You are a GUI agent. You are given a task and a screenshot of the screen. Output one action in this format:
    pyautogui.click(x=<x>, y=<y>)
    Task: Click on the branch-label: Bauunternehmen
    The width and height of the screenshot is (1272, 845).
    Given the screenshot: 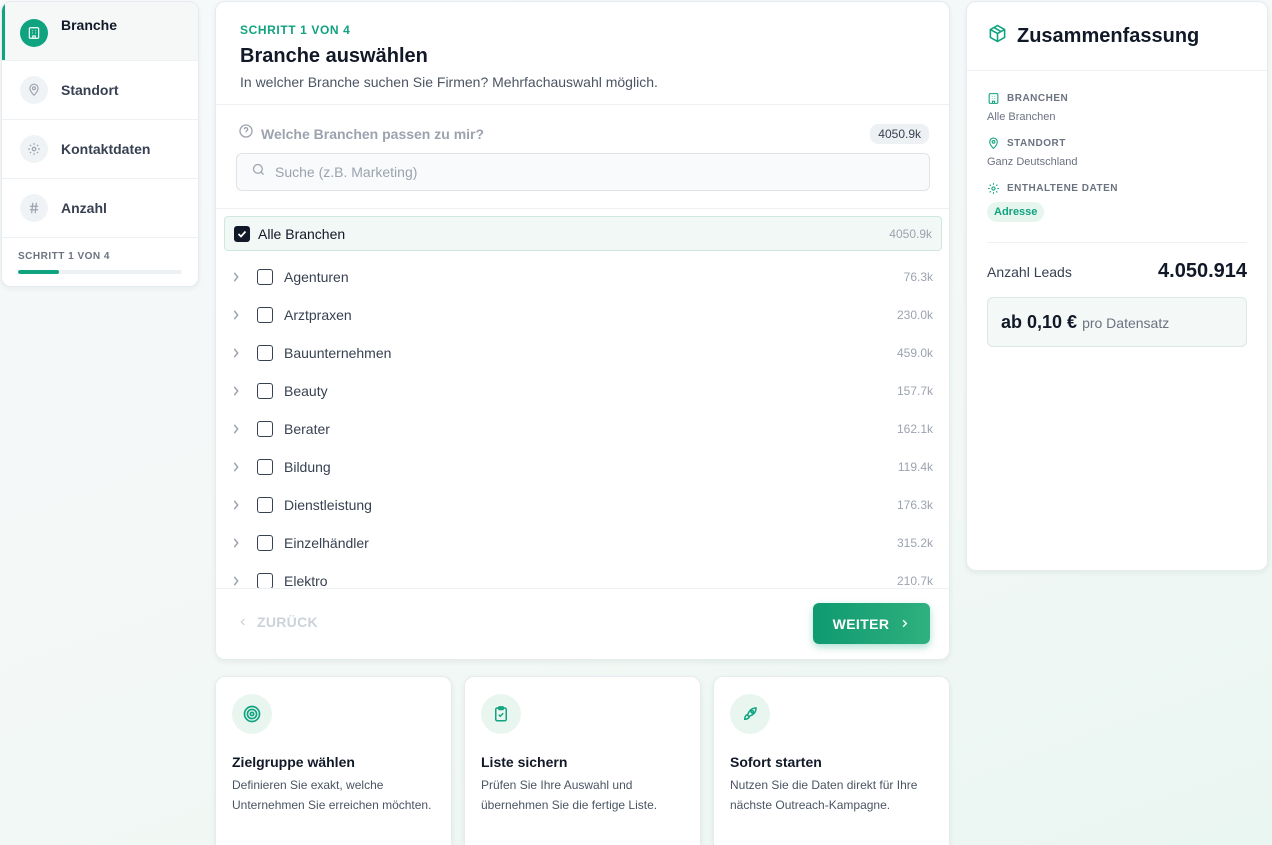 What is the action you would take?
    pyautogui.click(x=338, y=353)
    